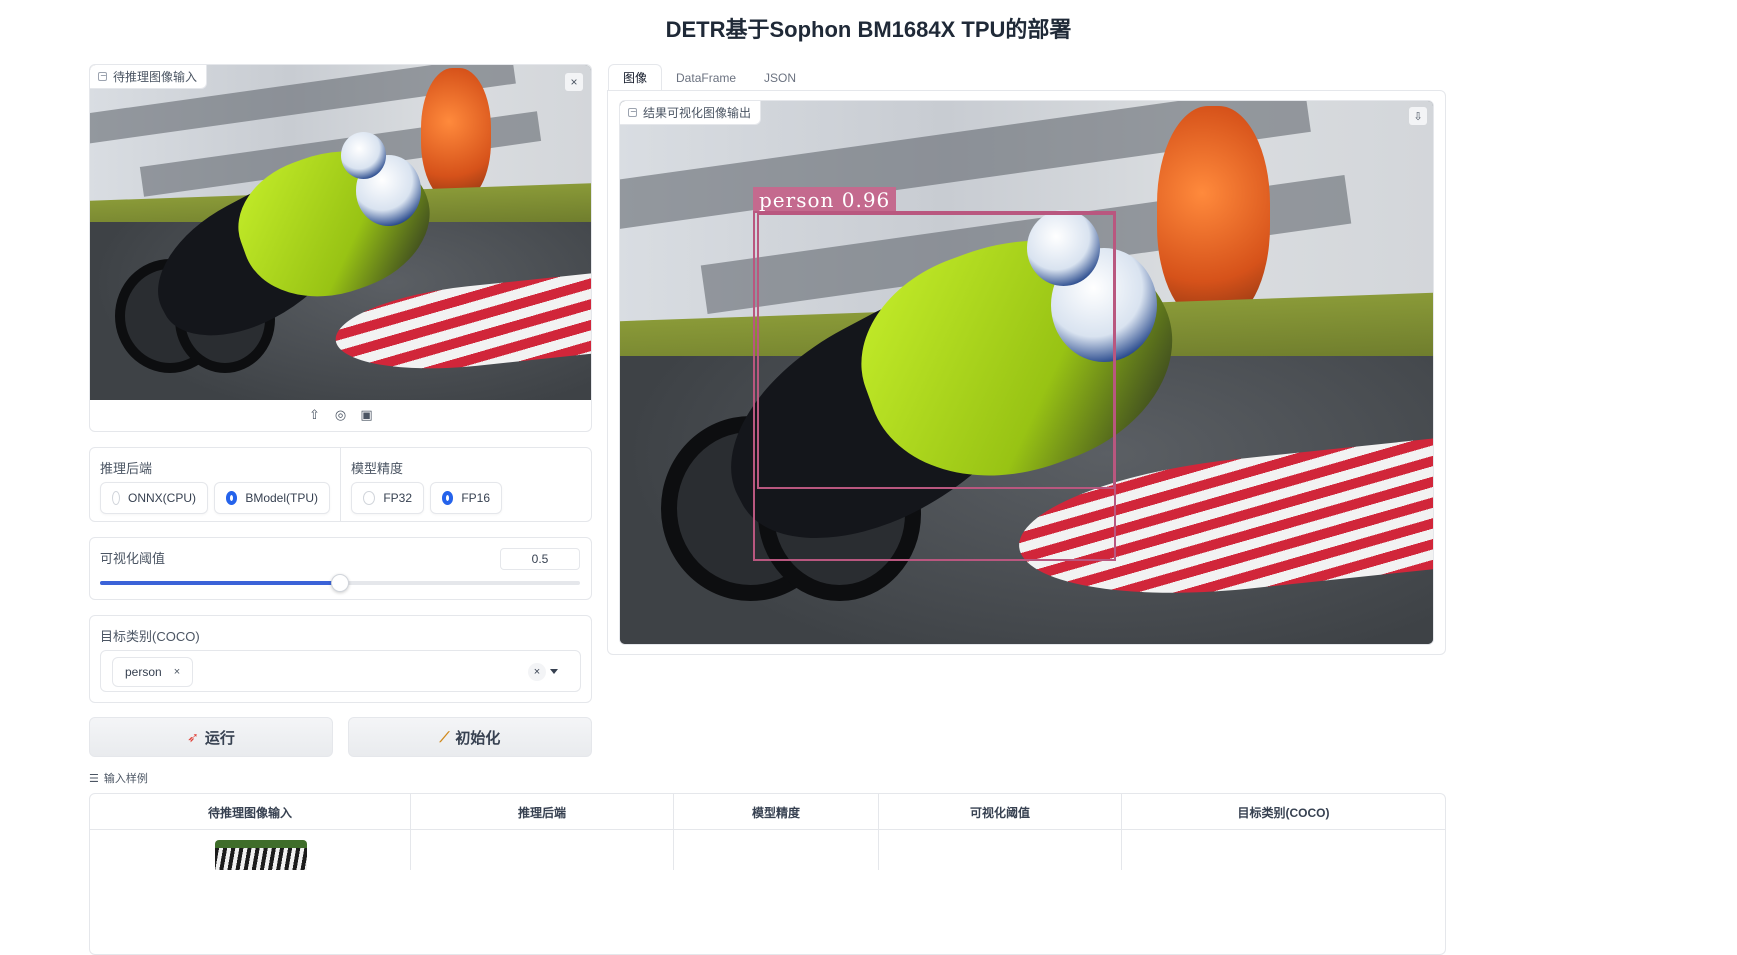 This screenshot has height=955, width=1737. I want to click on precision-label: 模型精度, so click(377, 468).